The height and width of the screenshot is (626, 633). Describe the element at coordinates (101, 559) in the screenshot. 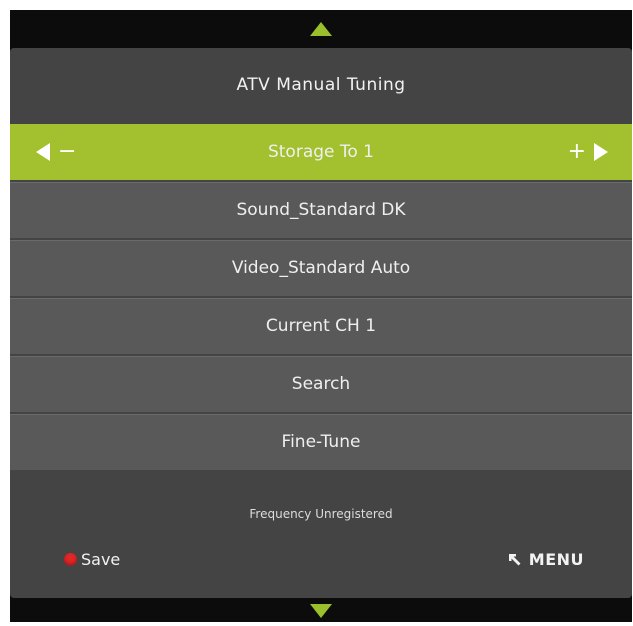

I see `save-label: Save` at that location.